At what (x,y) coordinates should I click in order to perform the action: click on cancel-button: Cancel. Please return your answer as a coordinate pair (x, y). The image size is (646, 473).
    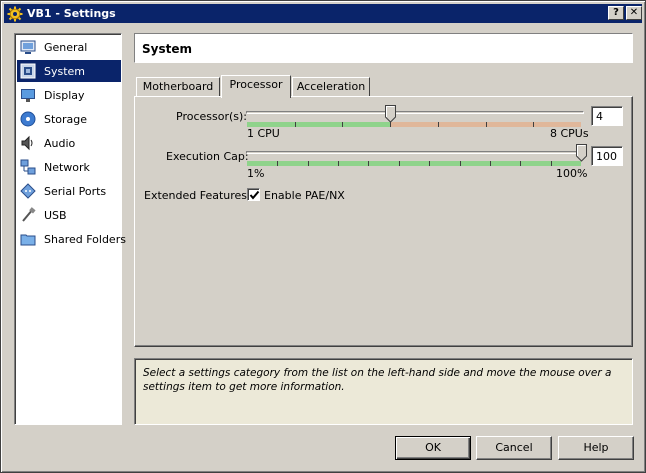
    Looking at the image, I should click on (514, 448).